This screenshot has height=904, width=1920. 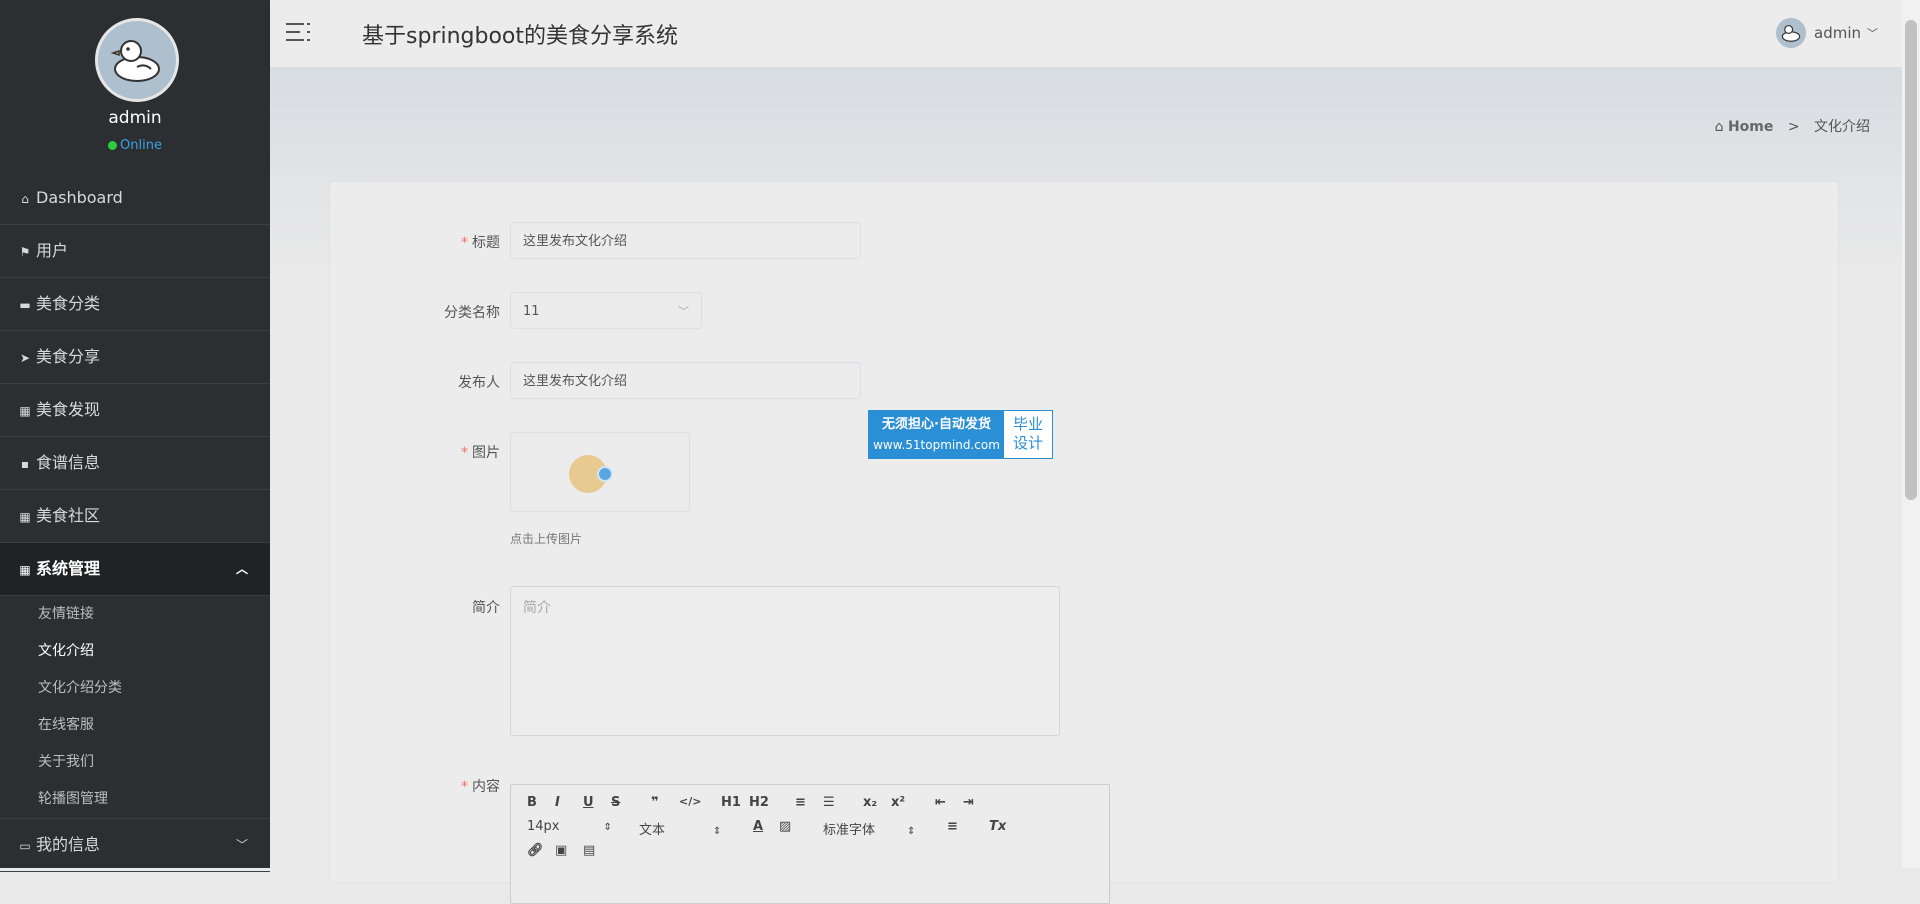 I want to click on sidebar-item-label: 美食发现, so click(x=68, y=409).